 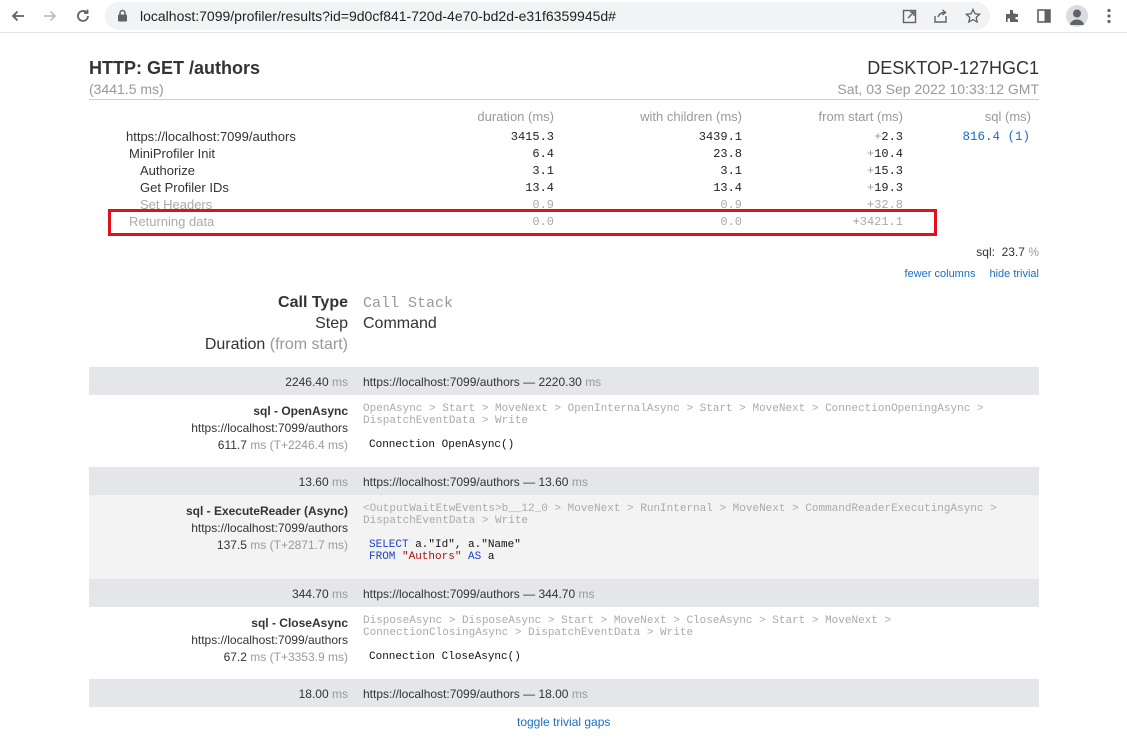 What do you see at coordinates (126, 89) in the screenshot?
I see `total-duration: (3441.5 ms)` at bounding box center [126, 89].